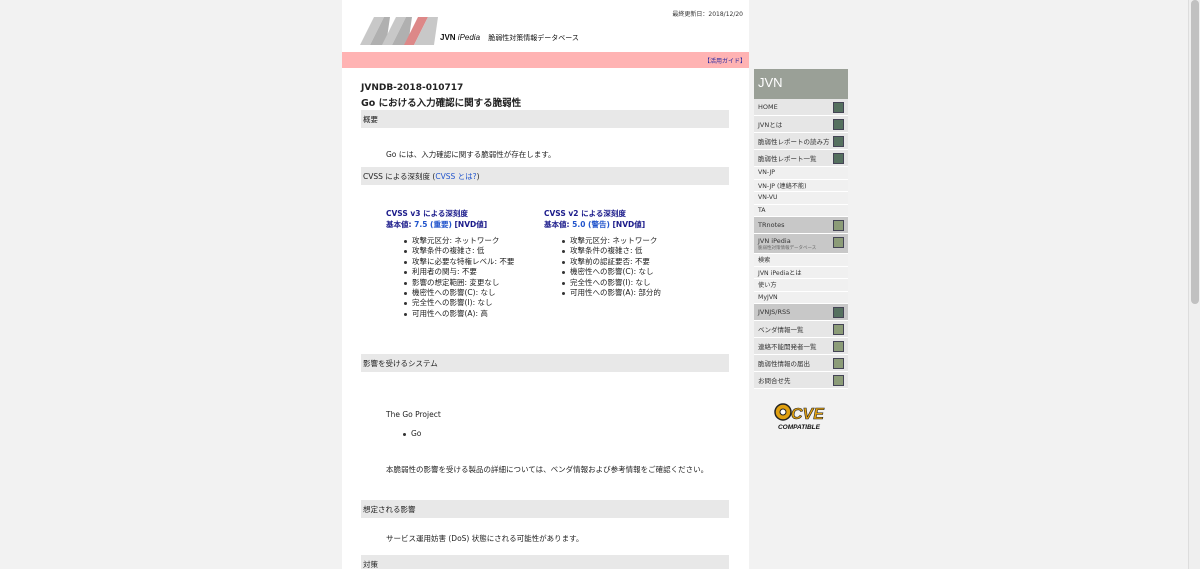 This screenshot has height=569, width=1200. Describe the element at coordinates (707, 14) in the screenshot. I see `last-updated: 最終更新日：2018/12/20` at that location.